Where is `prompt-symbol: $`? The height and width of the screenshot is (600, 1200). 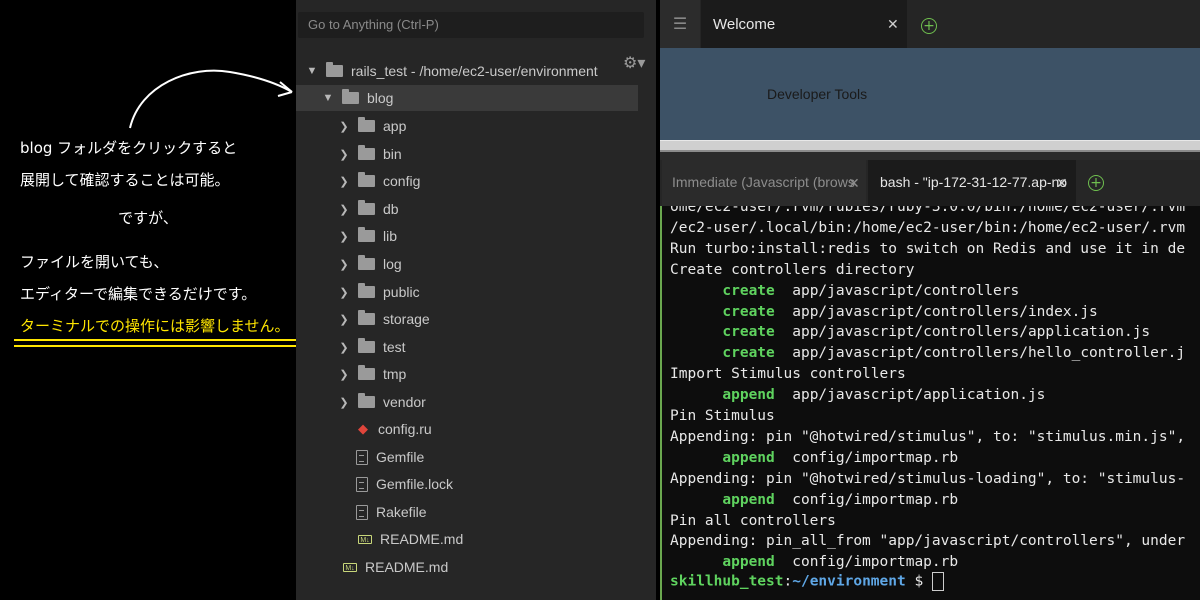 prompt-symbol: $ is located at coordinates (918, 581).